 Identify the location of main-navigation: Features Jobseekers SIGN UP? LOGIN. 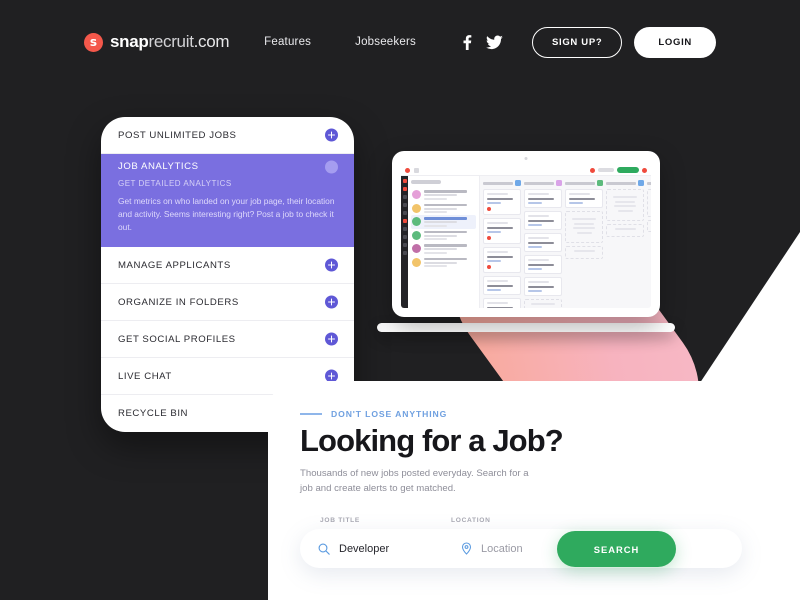
(490, 42).